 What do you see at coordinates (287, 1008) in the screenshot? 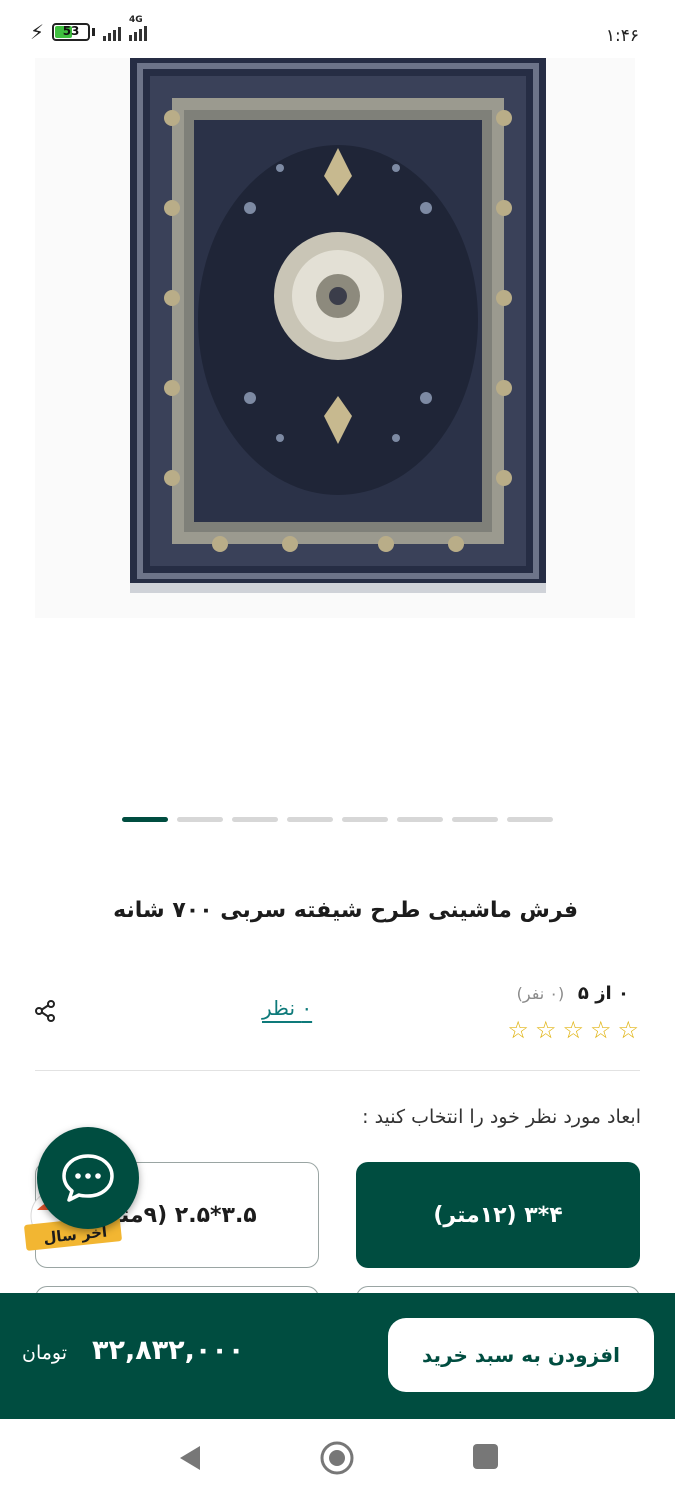
I see `reviews-link: ۰ نظر` at bounding box center [287, 1008].